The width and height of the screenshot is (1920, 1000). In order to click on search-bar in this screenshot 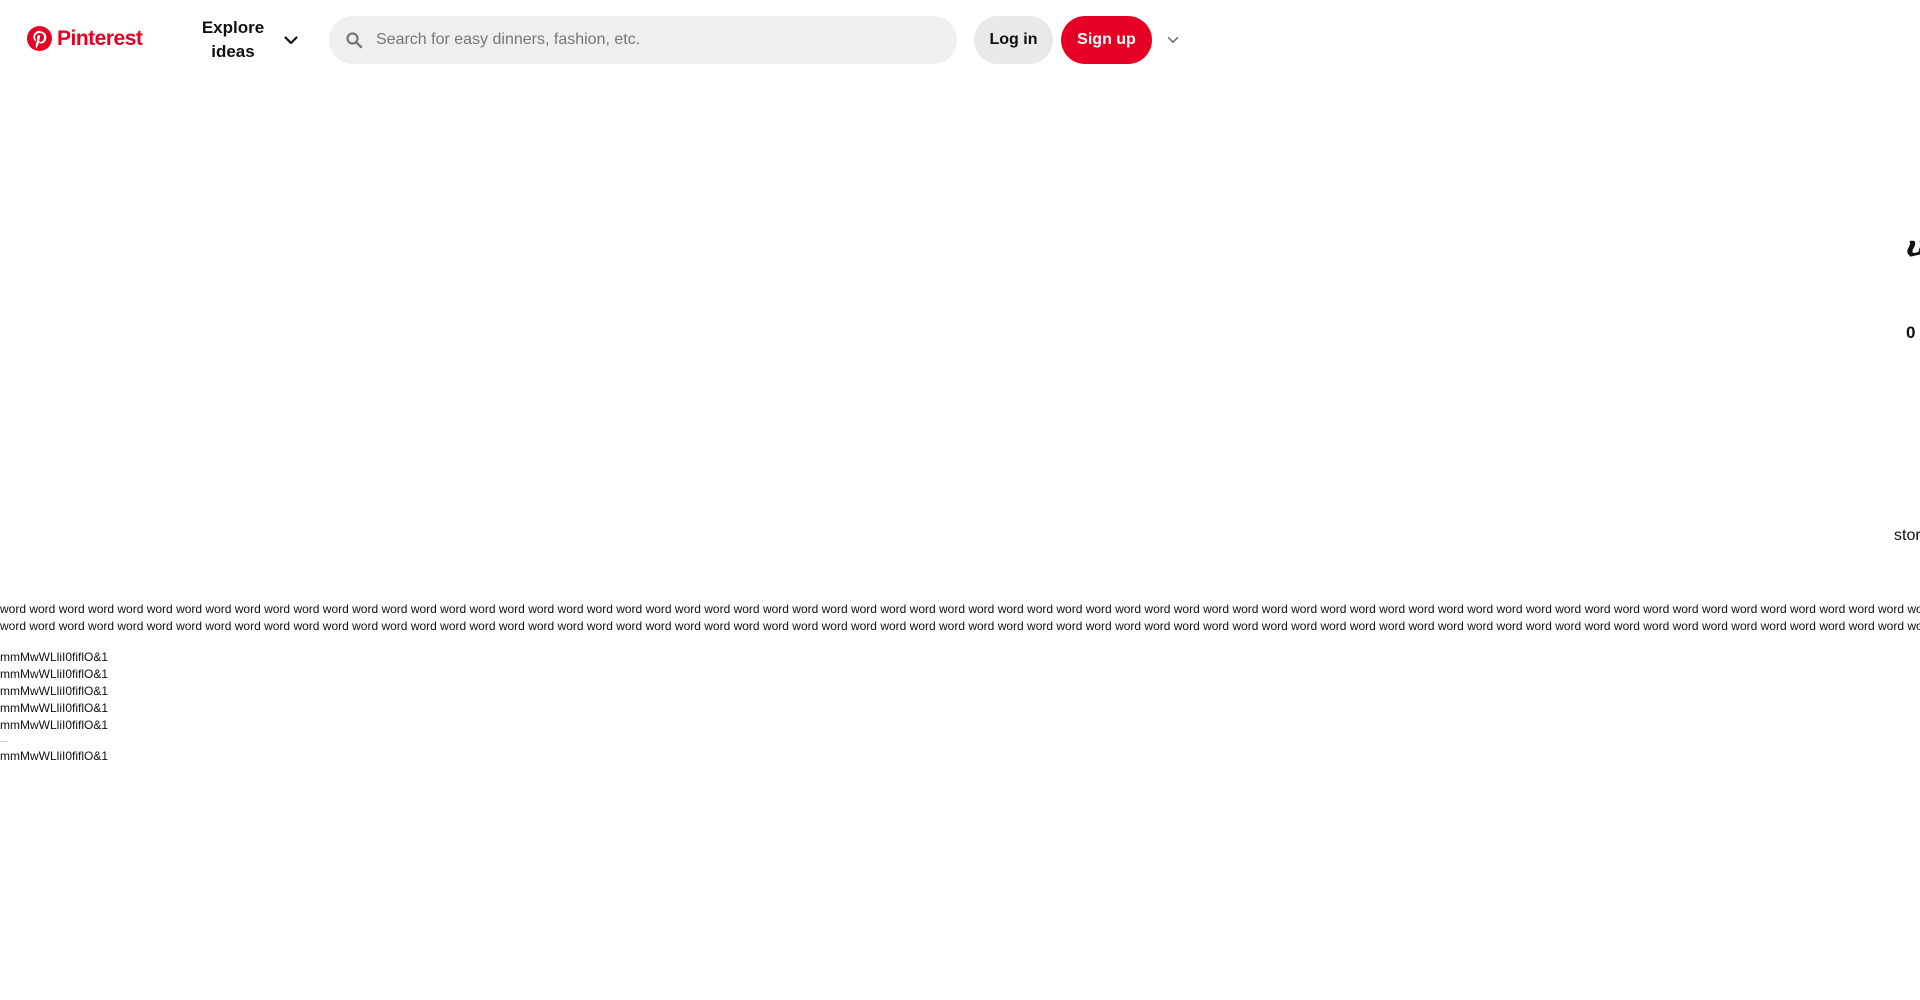, I will do `click(643, 40)`.